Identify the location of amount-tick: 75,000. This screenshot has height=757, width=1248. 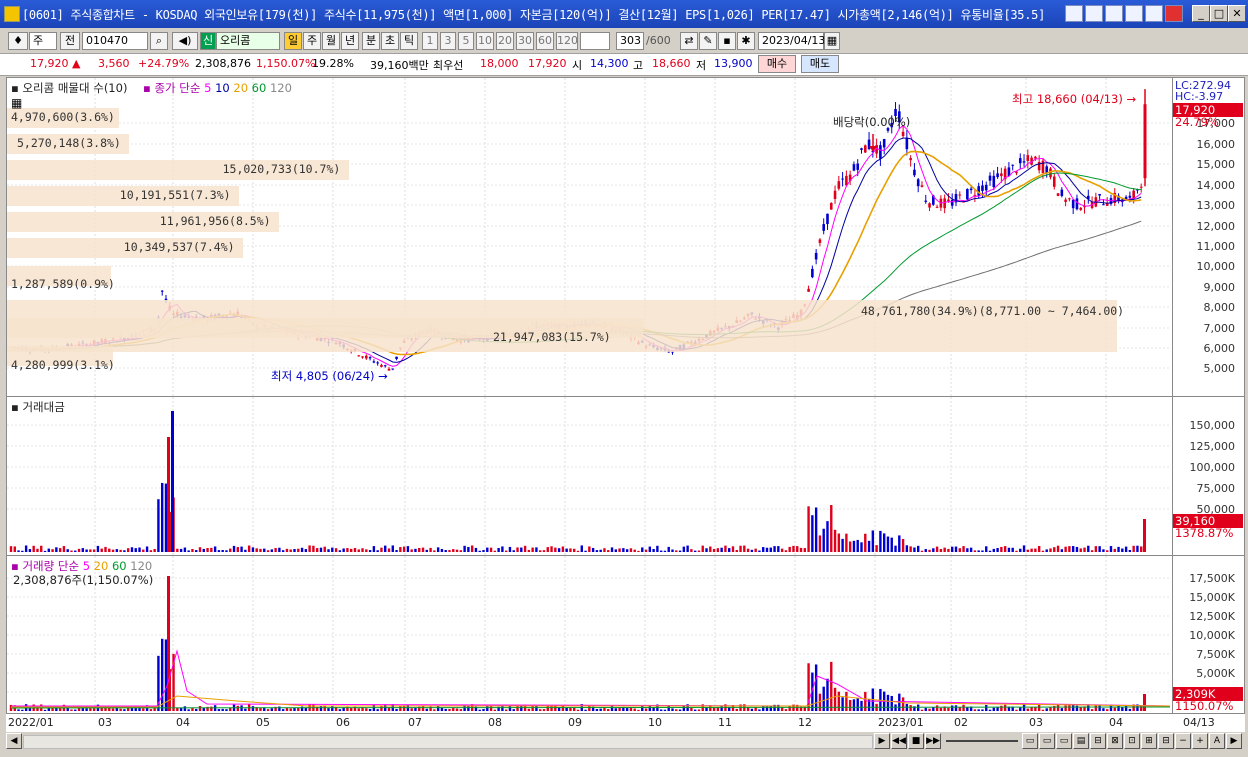
(1216, 488).